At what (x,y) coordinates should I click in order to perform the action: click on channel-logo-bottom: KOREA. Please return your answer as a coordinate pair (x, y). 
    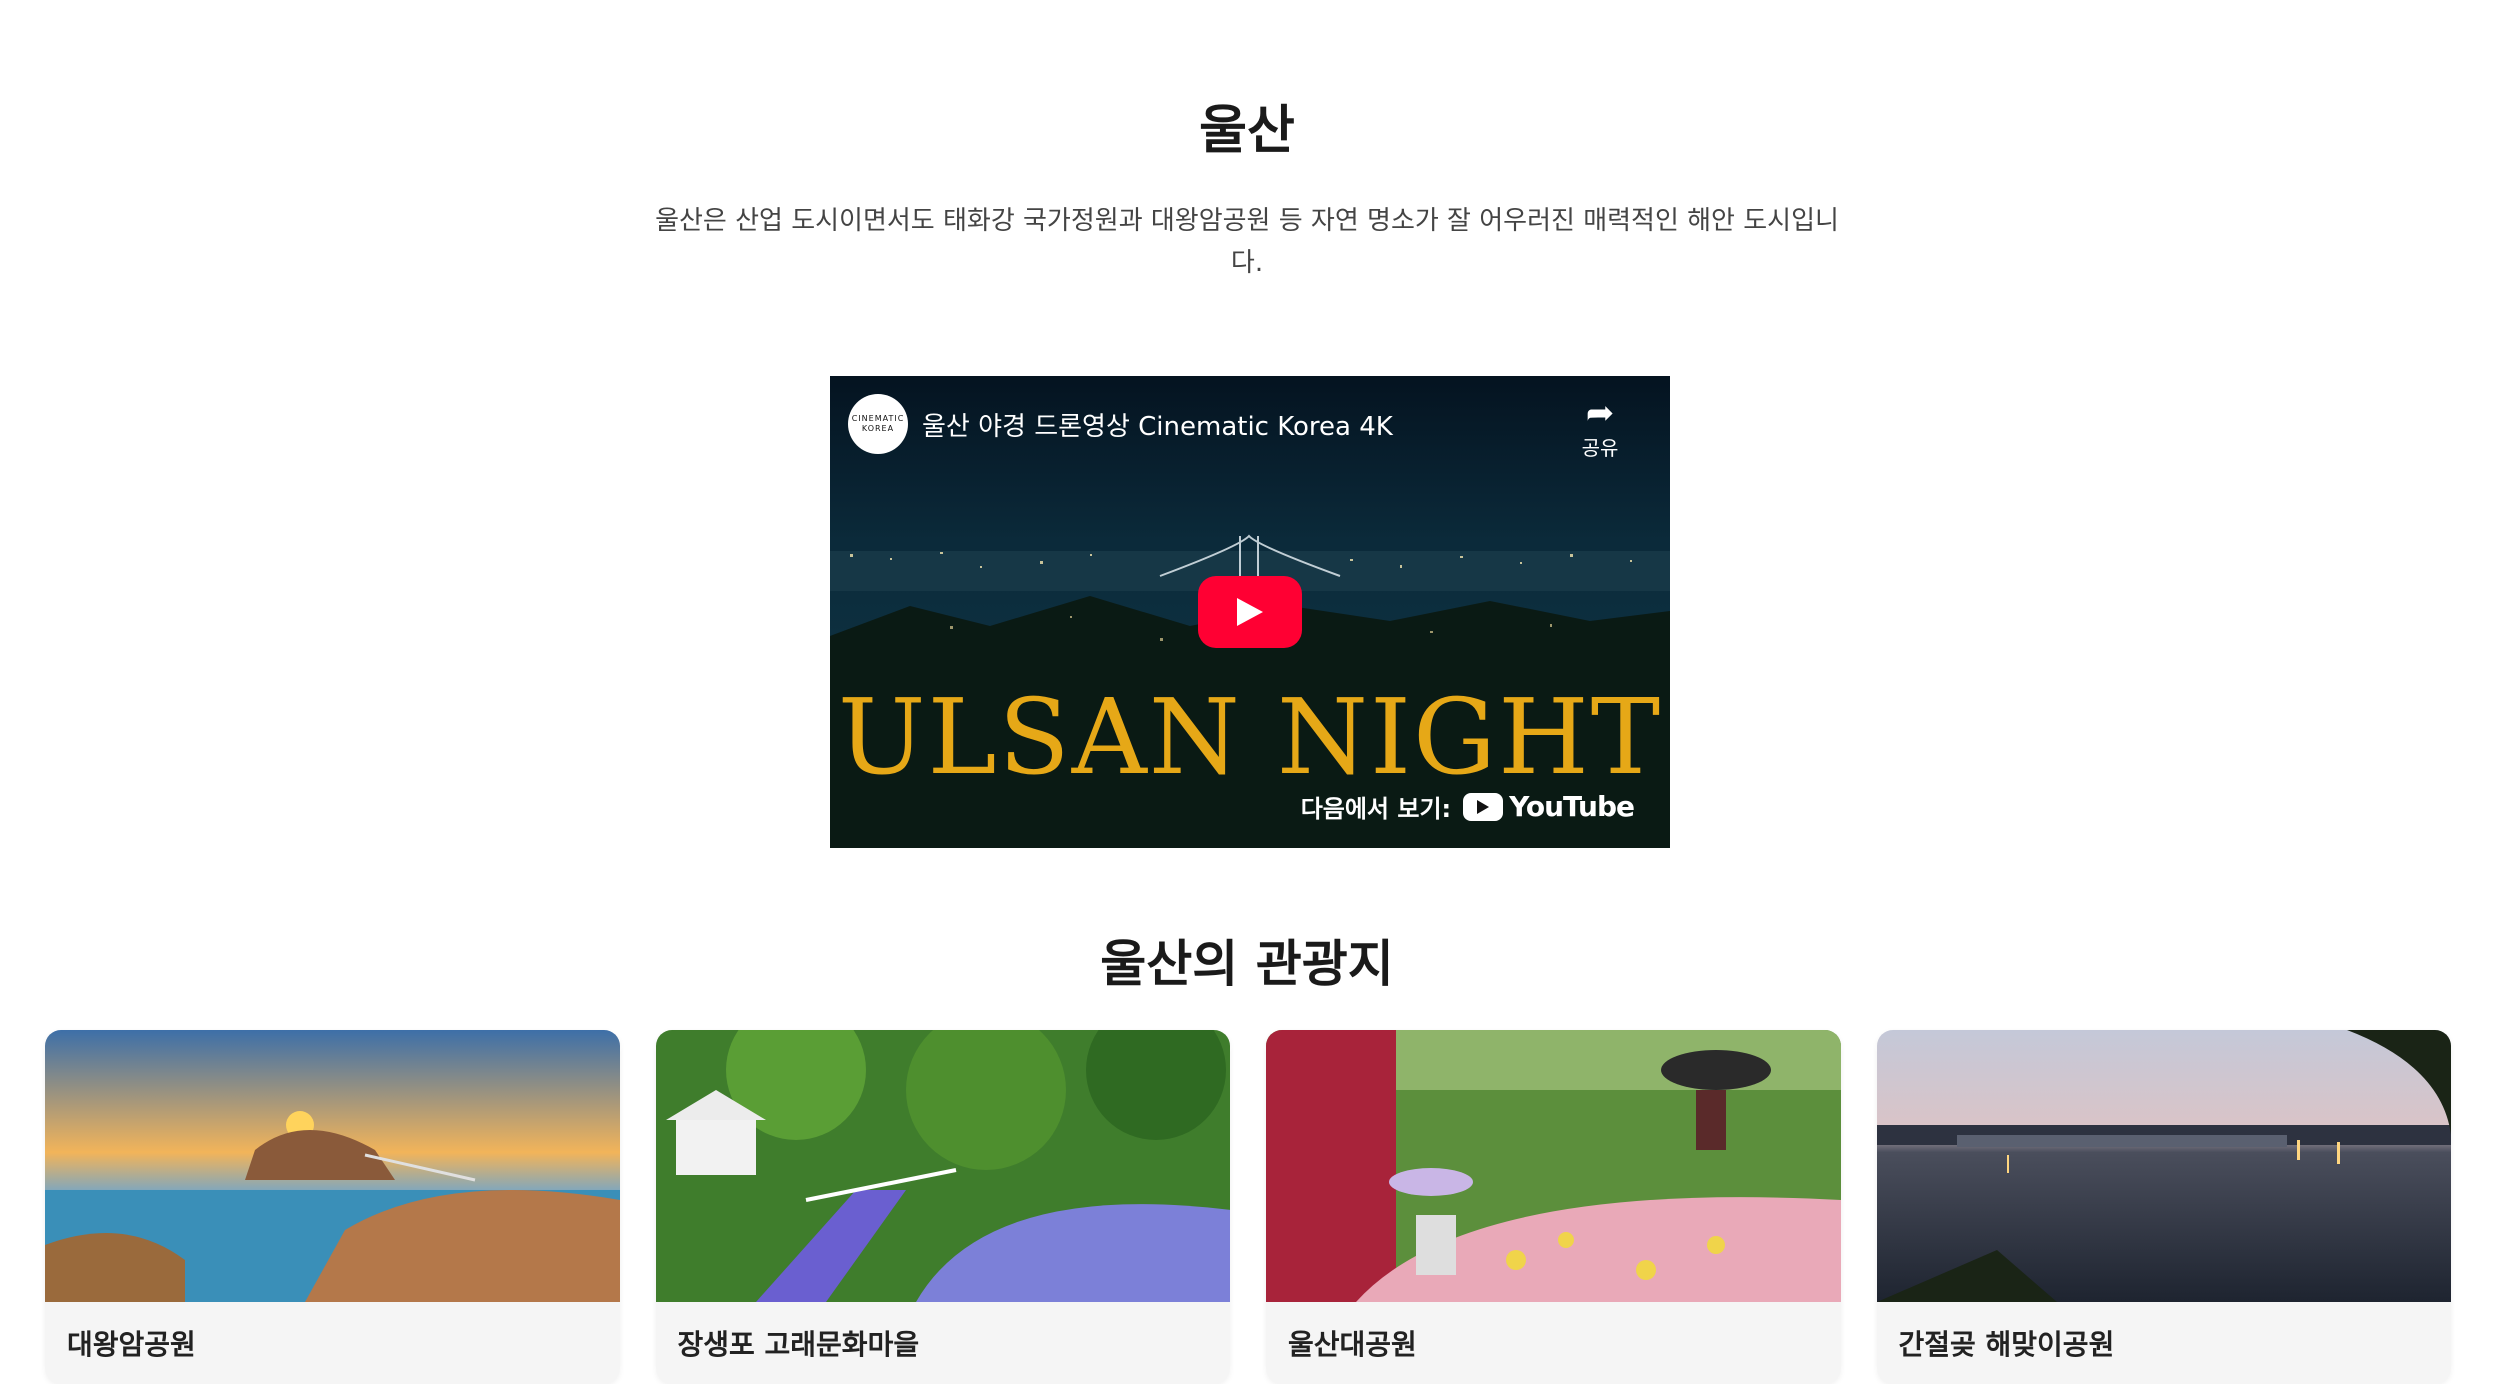
    Looking at the image, I should click on (878, 428).